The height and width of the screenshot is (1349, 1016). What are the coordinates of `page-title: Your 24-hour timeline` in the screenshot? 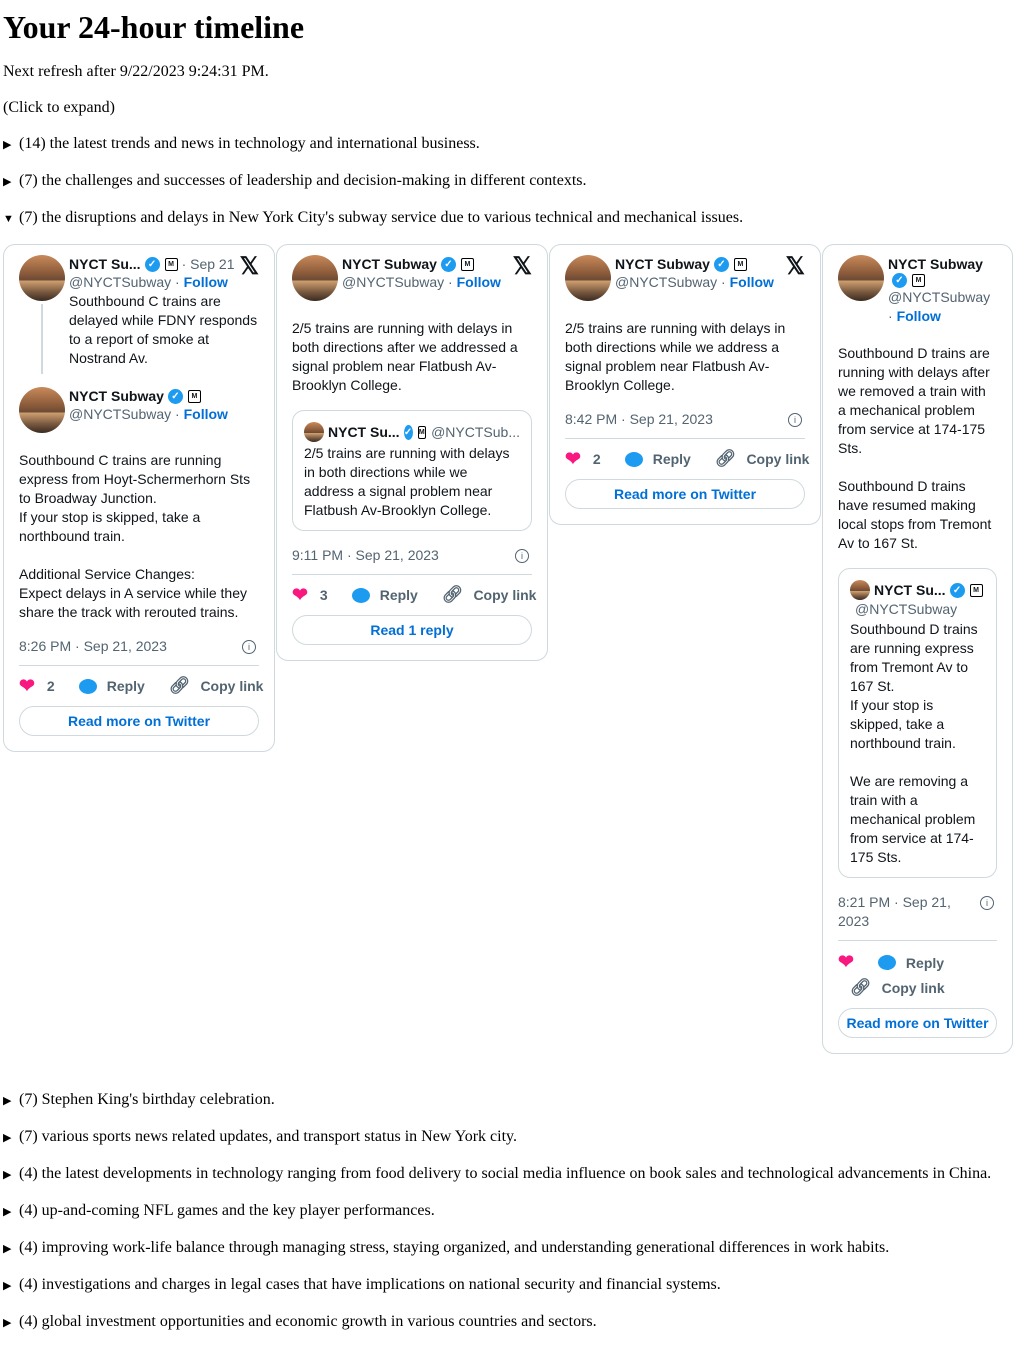 It's located at (154, 27).